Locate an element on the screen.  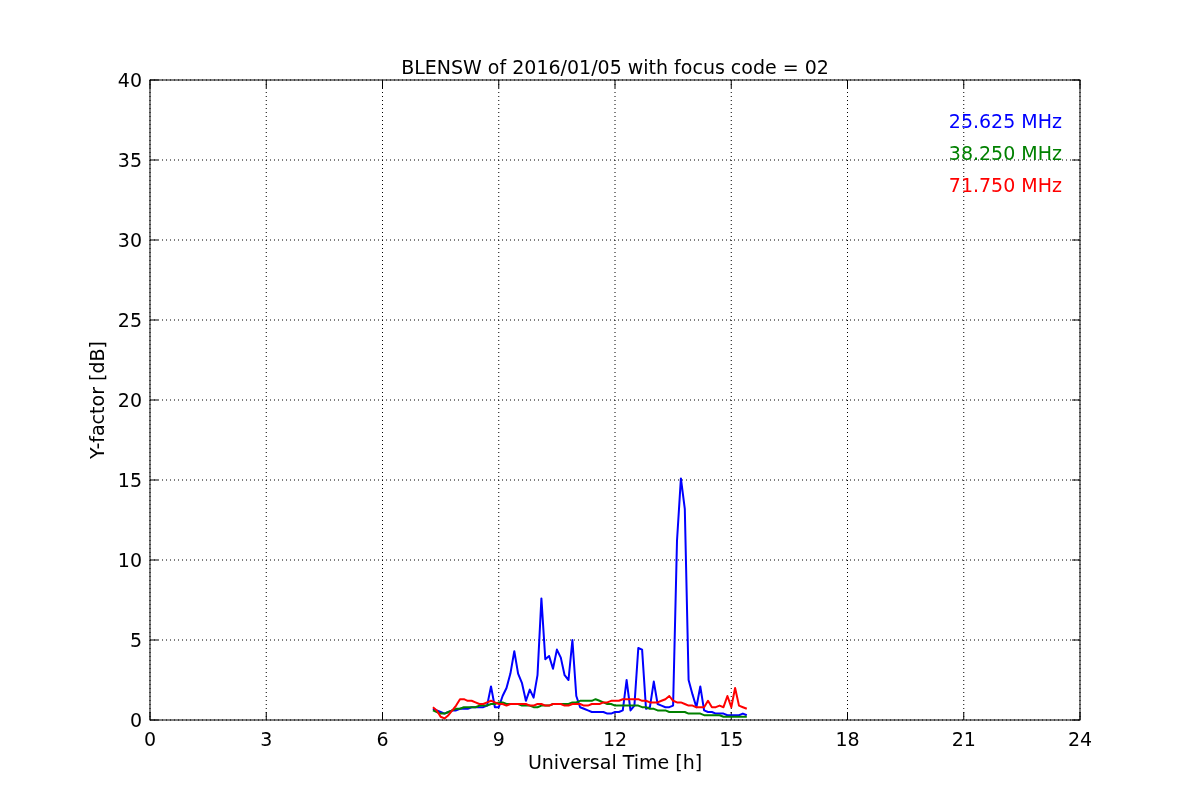
tick-label: 24 is located at coordinates (1080, 739).